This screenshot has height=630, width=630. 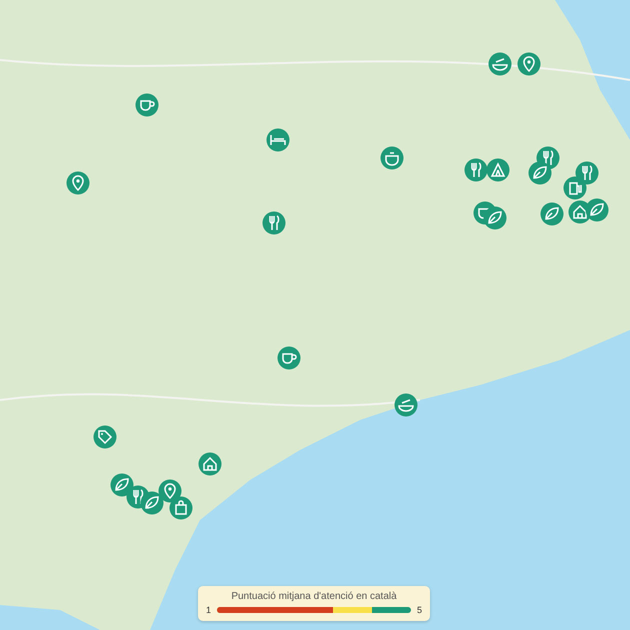 I want to click on fuel-pin-icon, so click(x=575, y=188).